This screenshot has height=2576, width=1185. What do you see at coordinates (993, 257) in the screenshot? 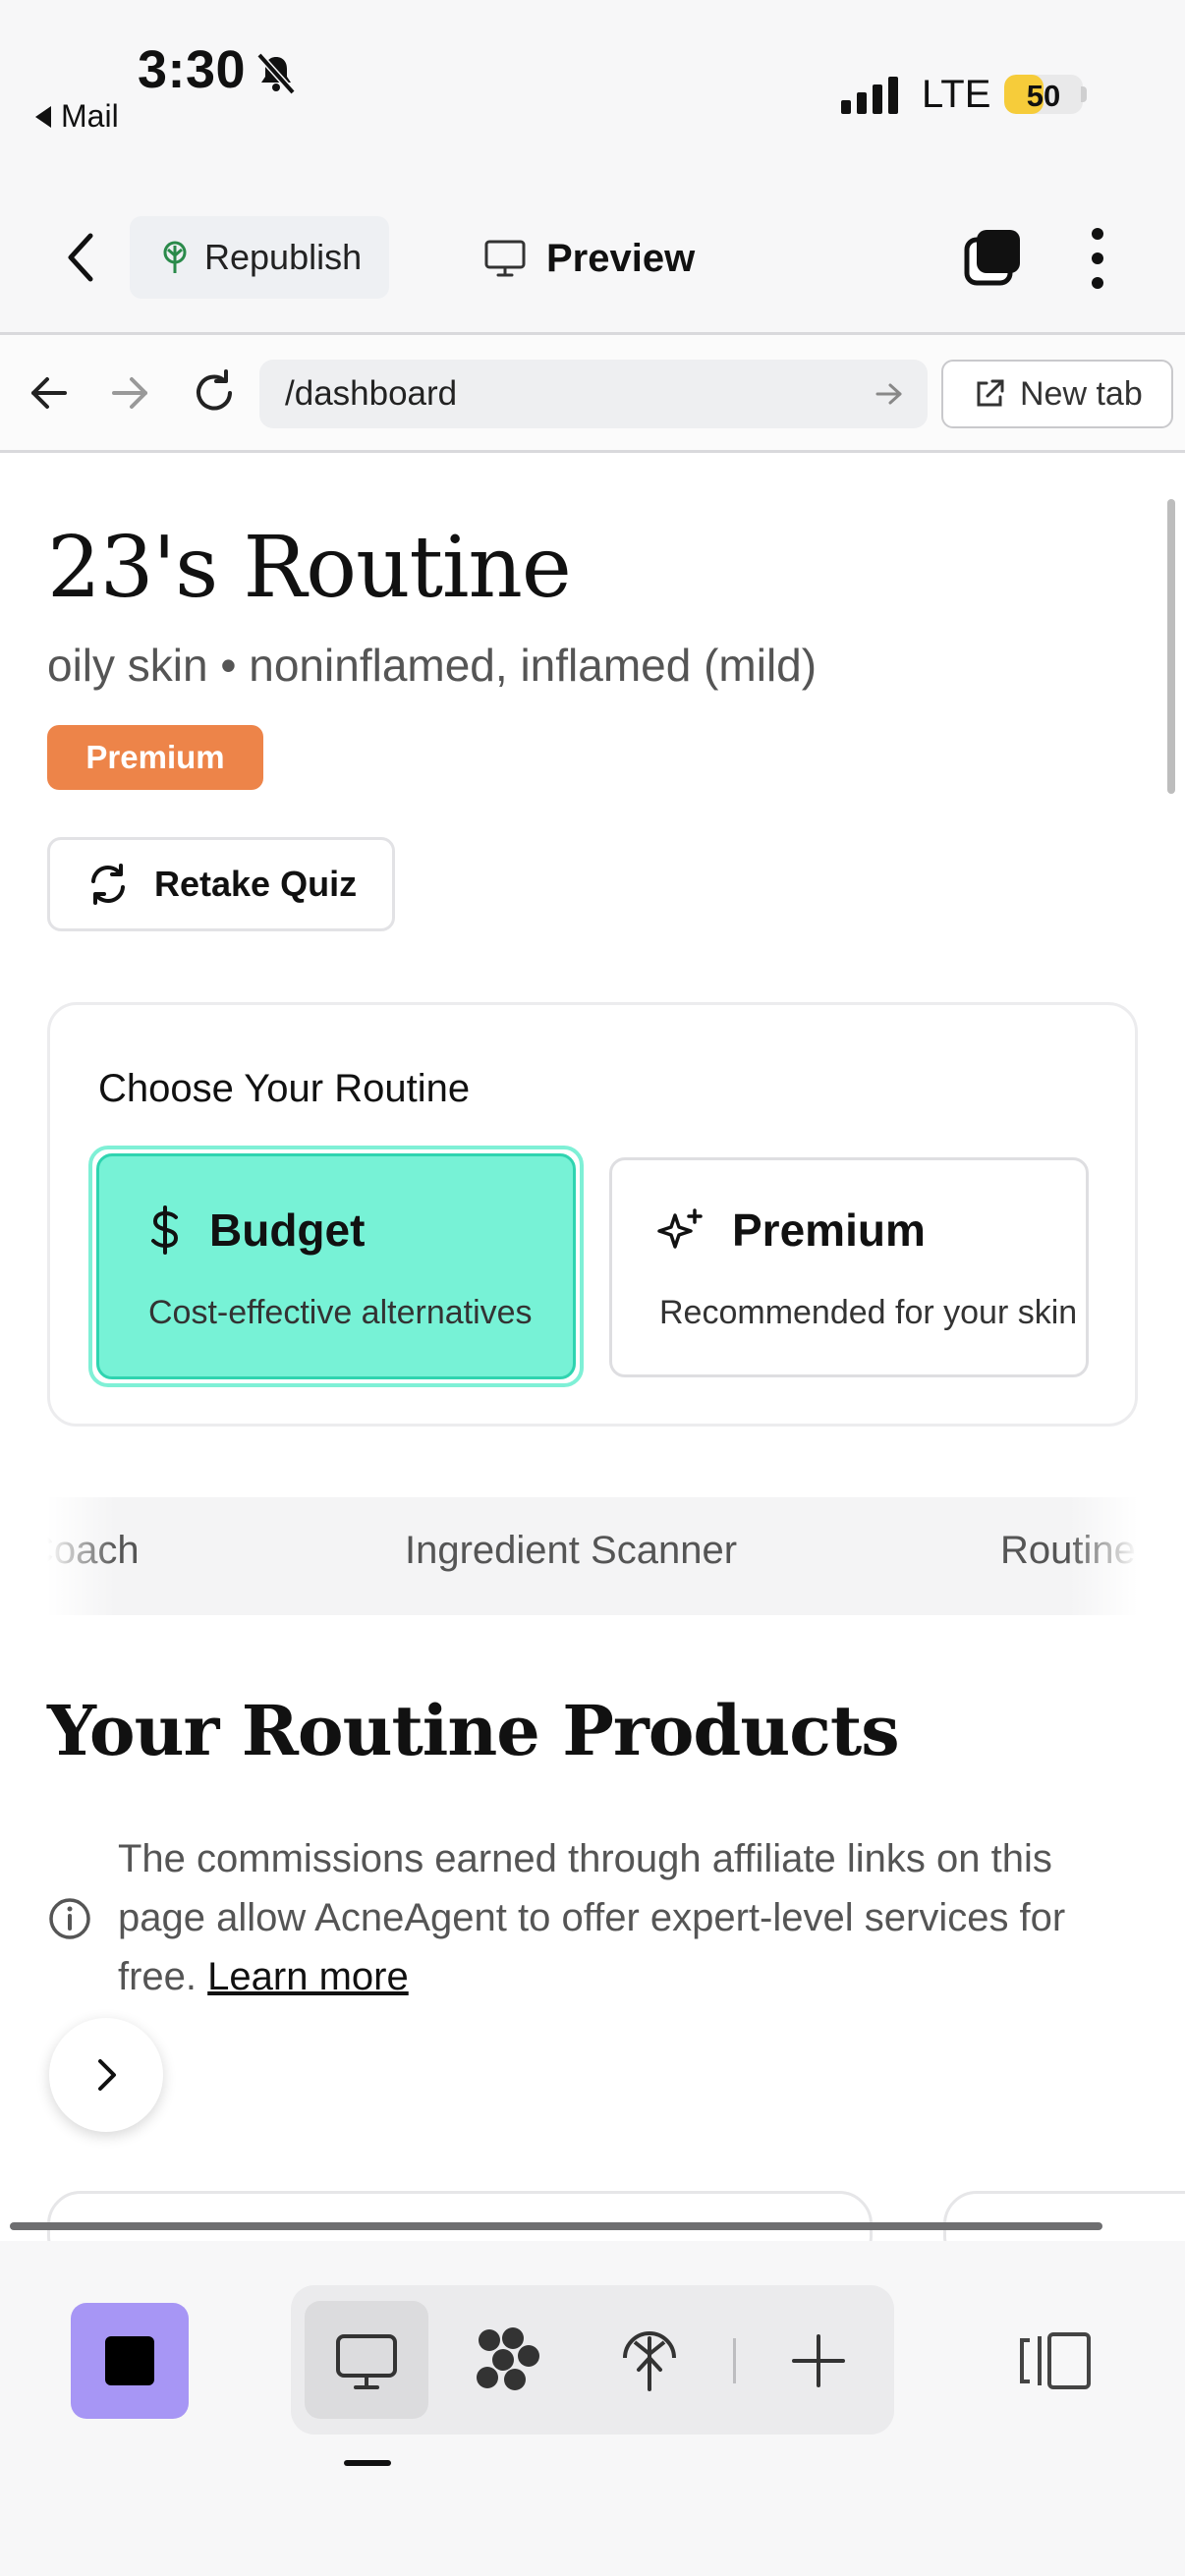
I see `tabs-icon` at bounding box center [993, 257].